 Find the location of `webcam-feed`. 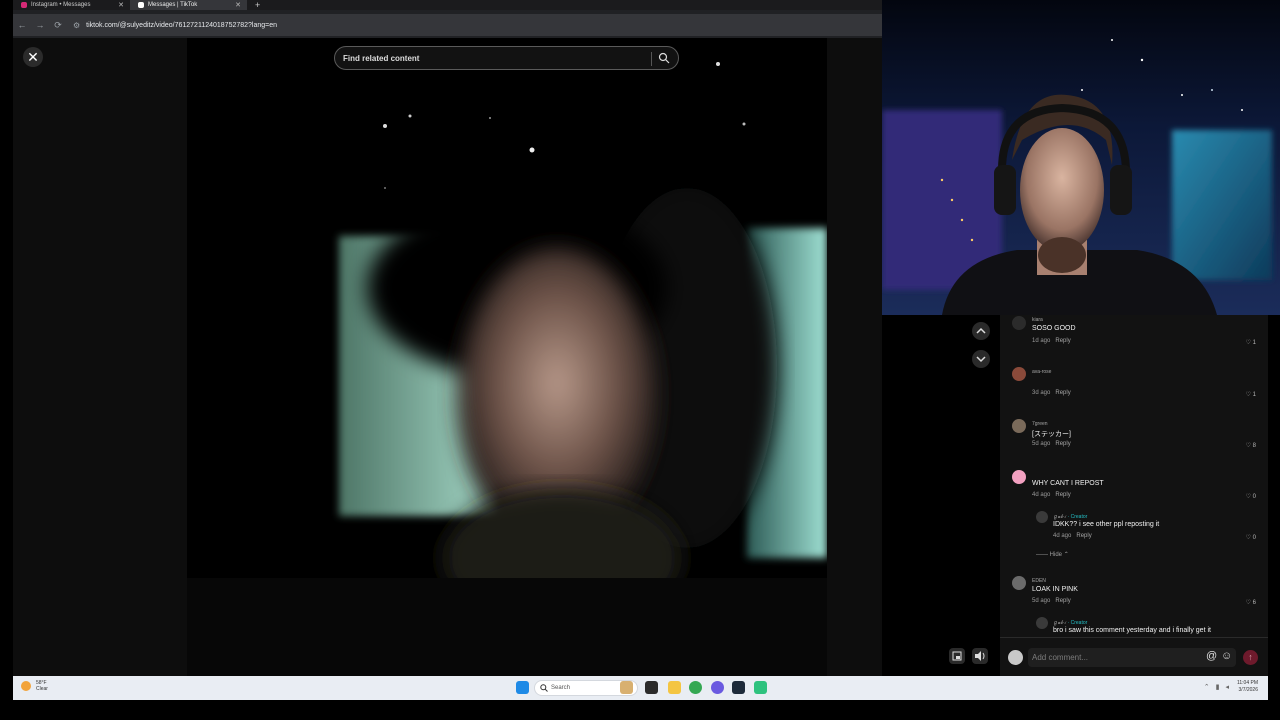

webcam-feed is located at coordinates (1081, 157).